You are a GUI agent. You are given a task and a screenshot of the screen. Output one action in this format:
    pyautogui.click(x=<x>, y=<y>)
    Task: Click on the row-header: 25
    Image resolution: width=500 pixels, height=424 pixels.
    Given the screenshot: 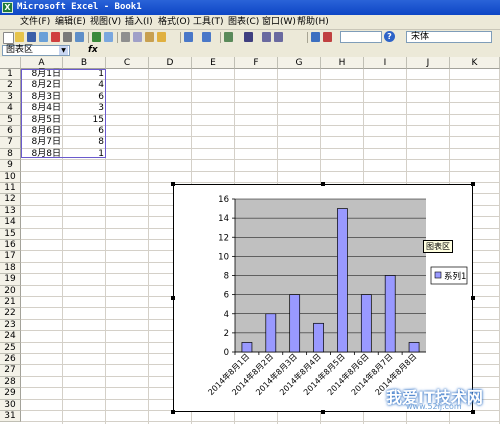 What is the action you would take?
    pyautogui.click(x=10, y=348)
    